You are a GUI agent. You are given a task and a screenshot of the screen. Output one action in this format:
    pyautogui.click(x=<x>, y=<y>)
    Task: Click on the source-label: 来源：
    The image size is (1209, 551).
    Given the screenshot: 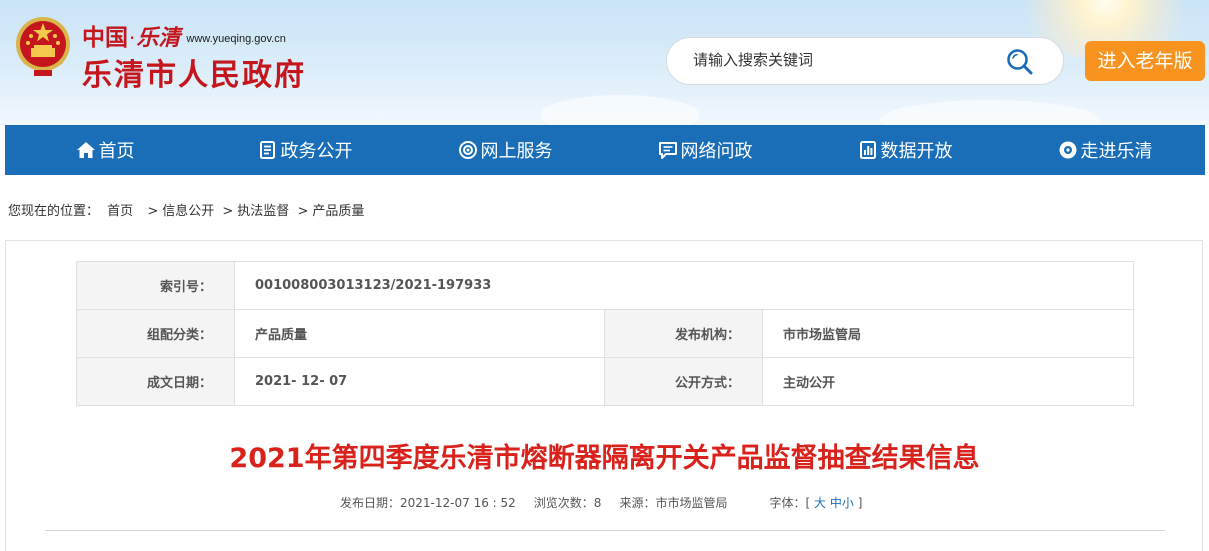 What is the action you would take?
    pyautogui.click(x=637, y=503)
    